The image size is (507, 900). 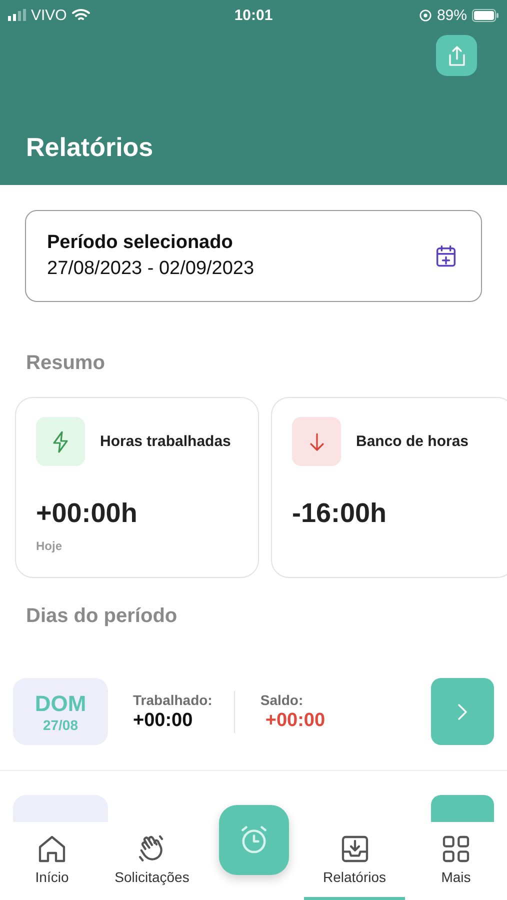 What do you see at coordinates (50, 546) in the screenshot?
I see `card-note: Hoje` at bounding box center [50, 546].